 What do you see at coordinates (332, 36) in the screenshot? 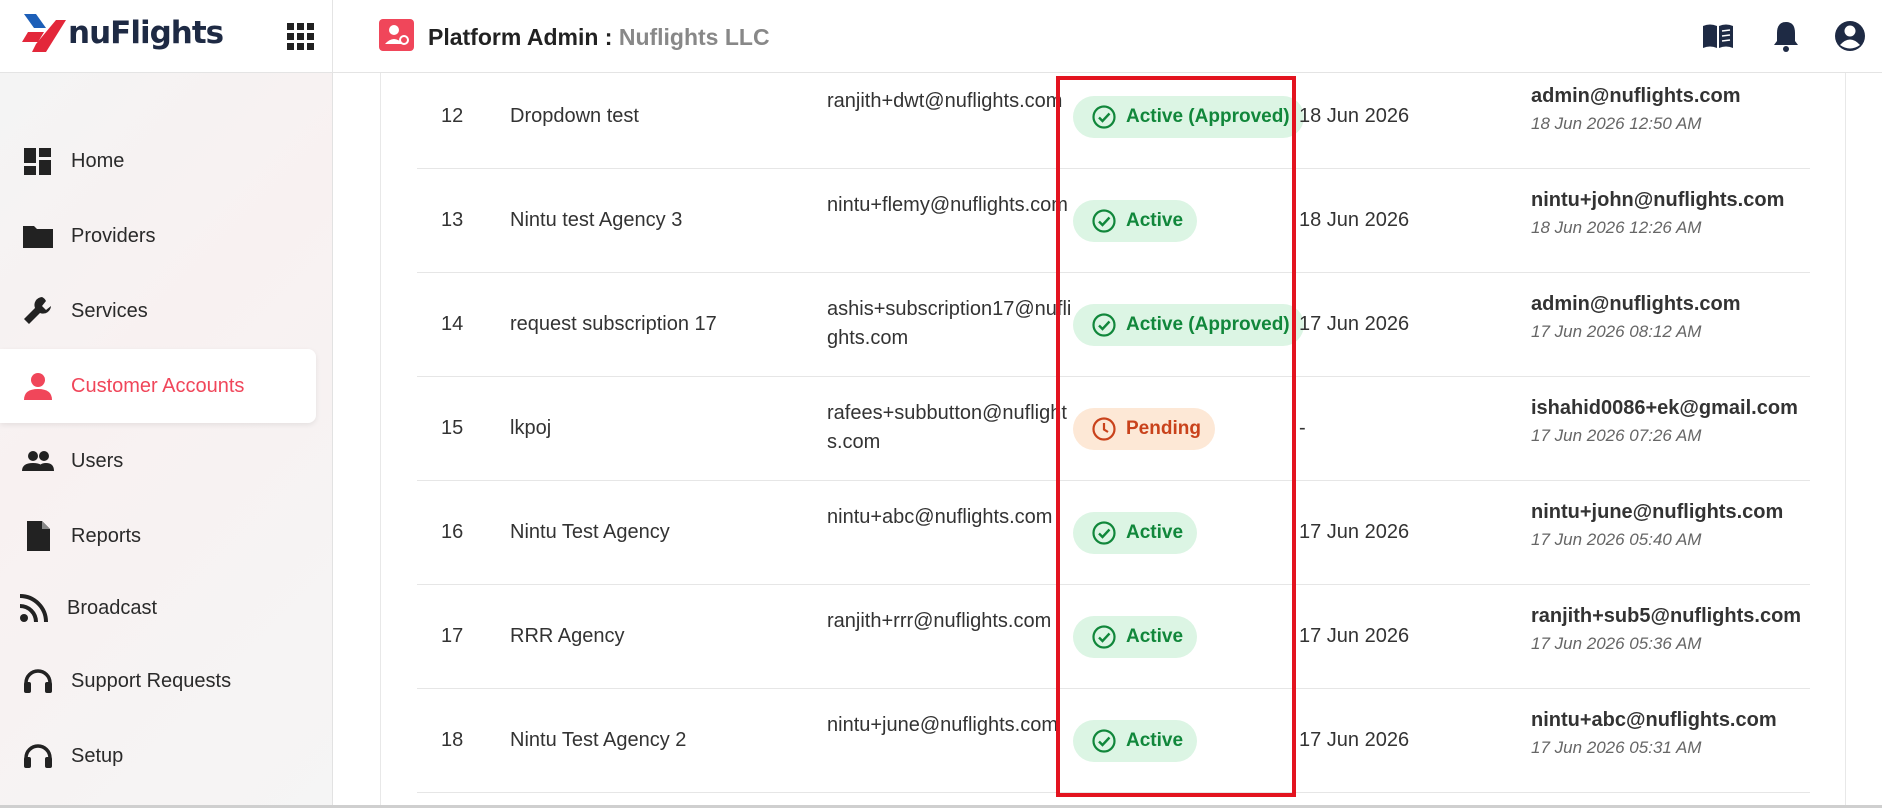
I see `header-divider` at bounding box center [332, 36].